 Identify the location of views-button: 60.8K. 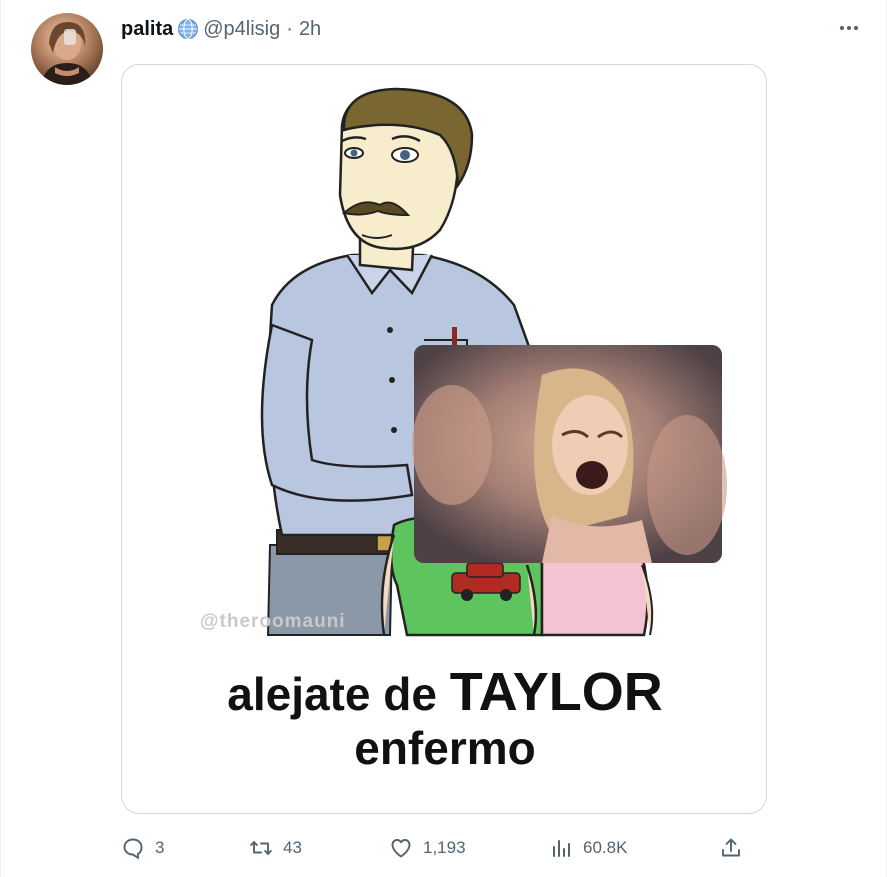
(588, 848).